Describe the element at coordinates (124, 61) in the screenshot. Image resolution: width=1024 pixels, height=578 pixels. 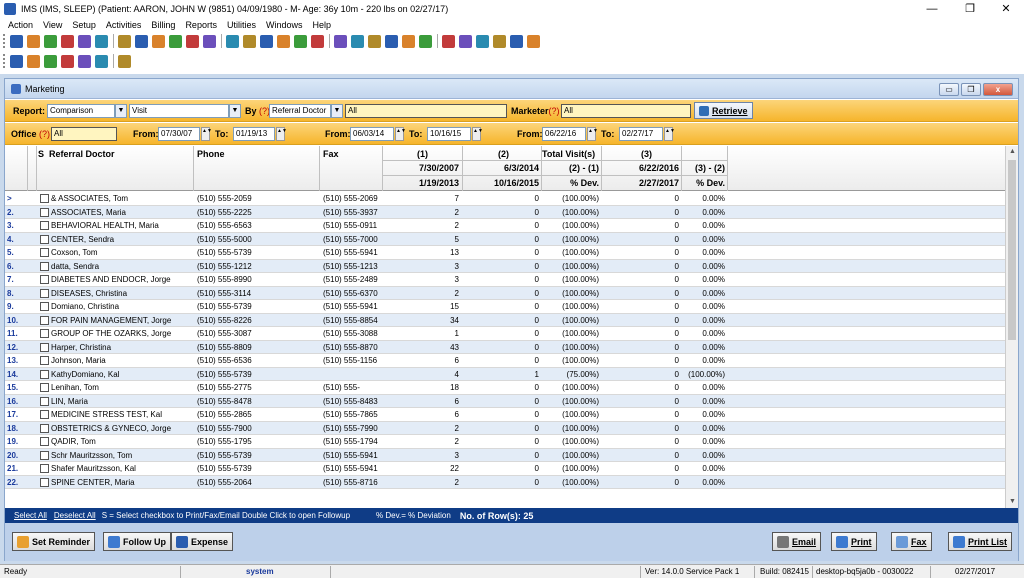
I see `close-icon` at that location.